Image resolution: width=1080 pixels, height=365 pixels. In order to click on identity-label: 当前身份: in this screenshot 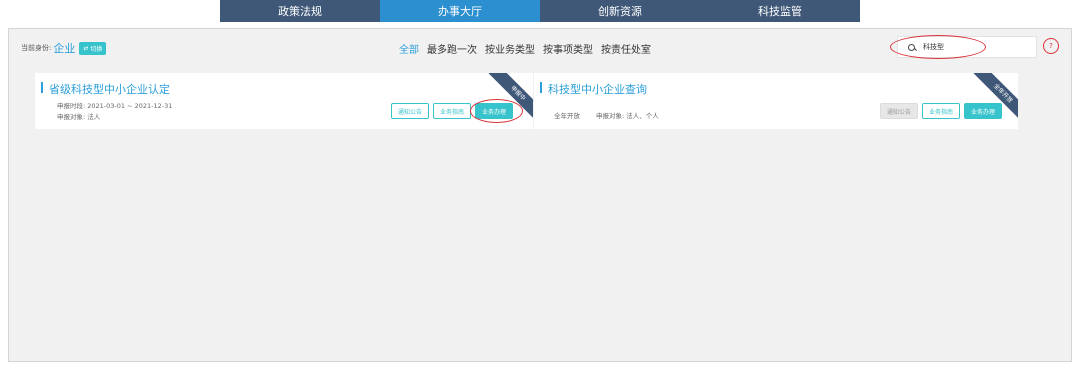, I will do `click(36, 48)`.